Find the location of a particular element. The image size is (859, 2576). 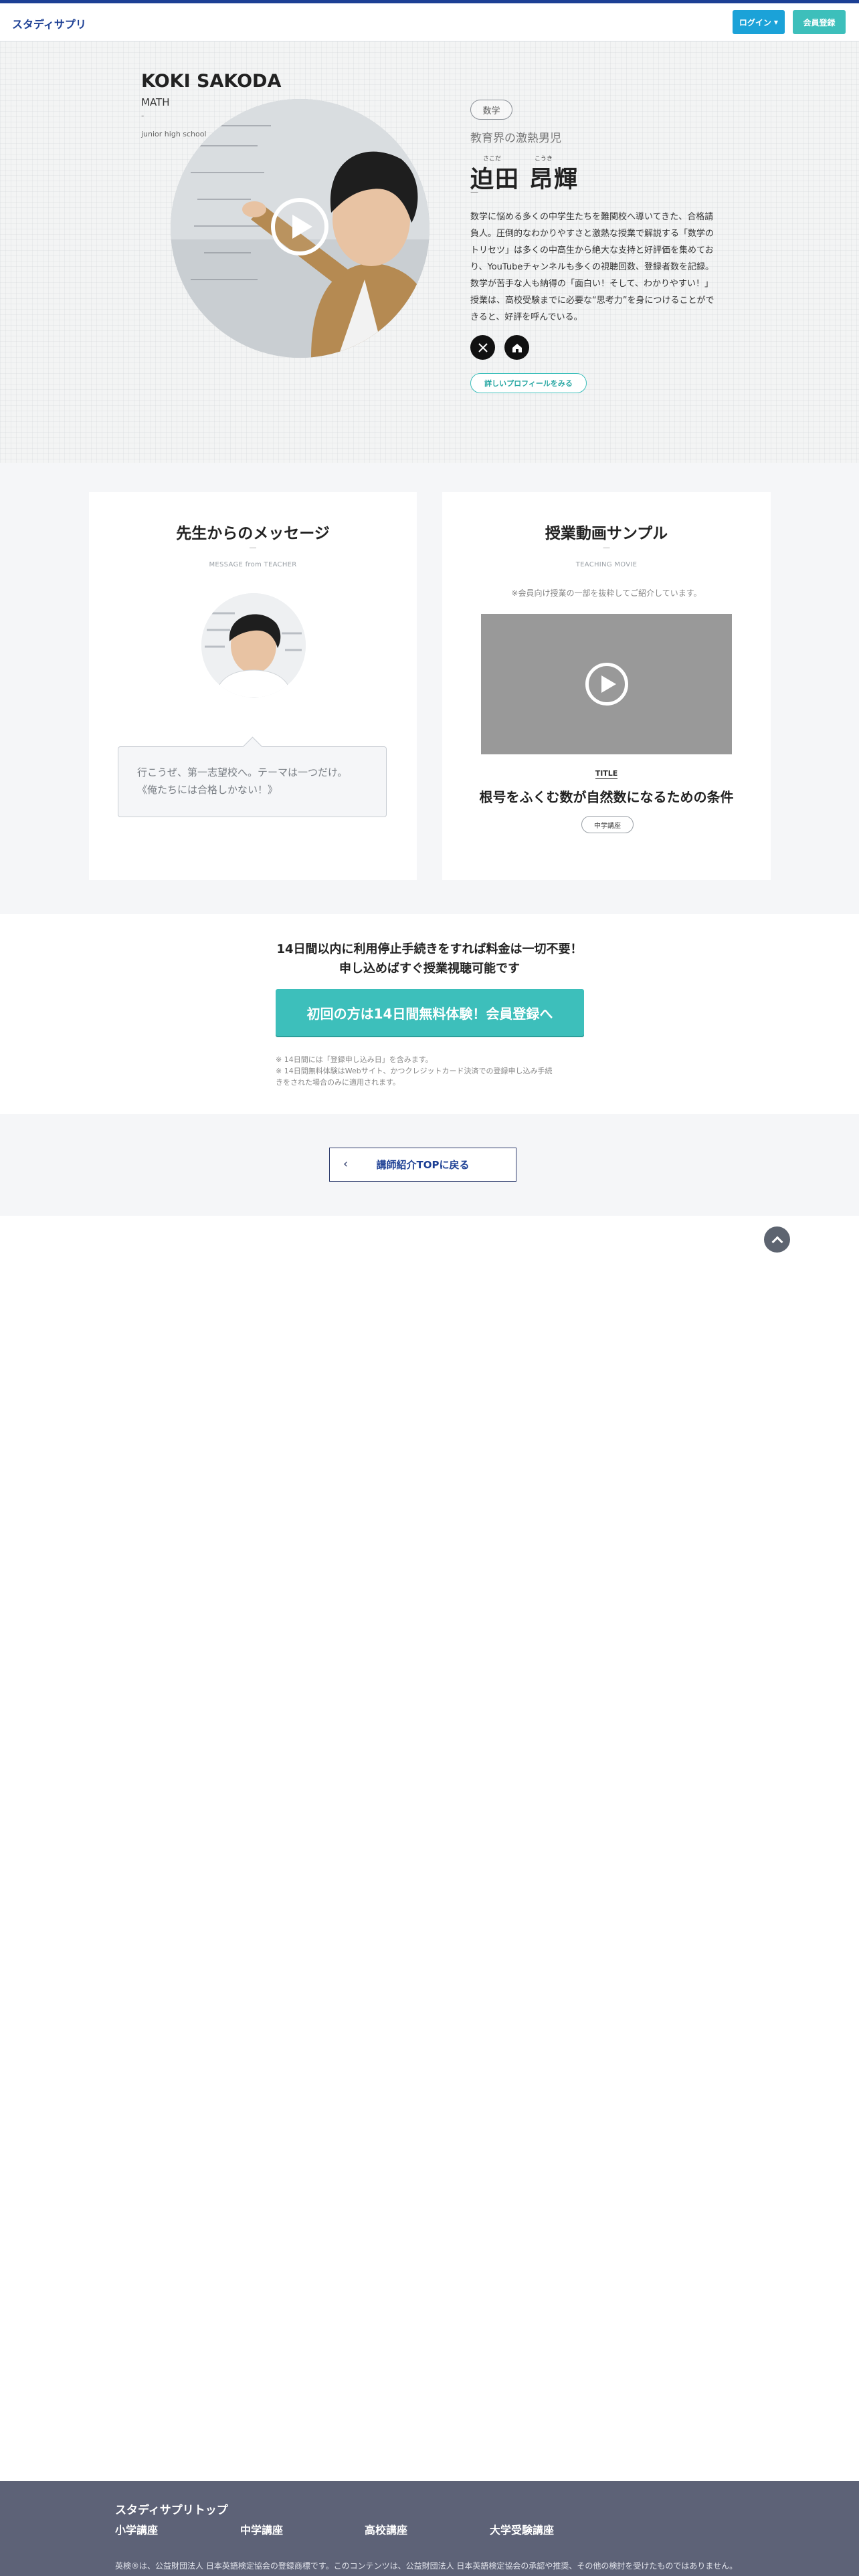

home-glyph is located at coordinates (517, 348).